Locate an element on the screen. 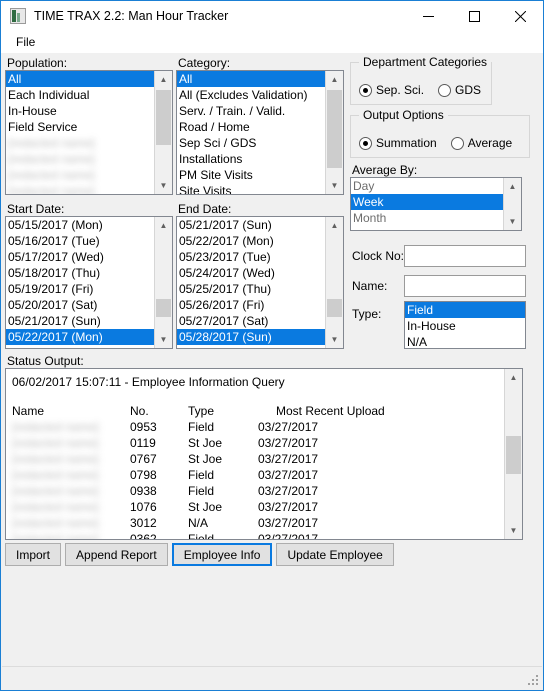 The height and width of the screenshot is (693, 546). maximize-button is located at coordinates (474, 16).